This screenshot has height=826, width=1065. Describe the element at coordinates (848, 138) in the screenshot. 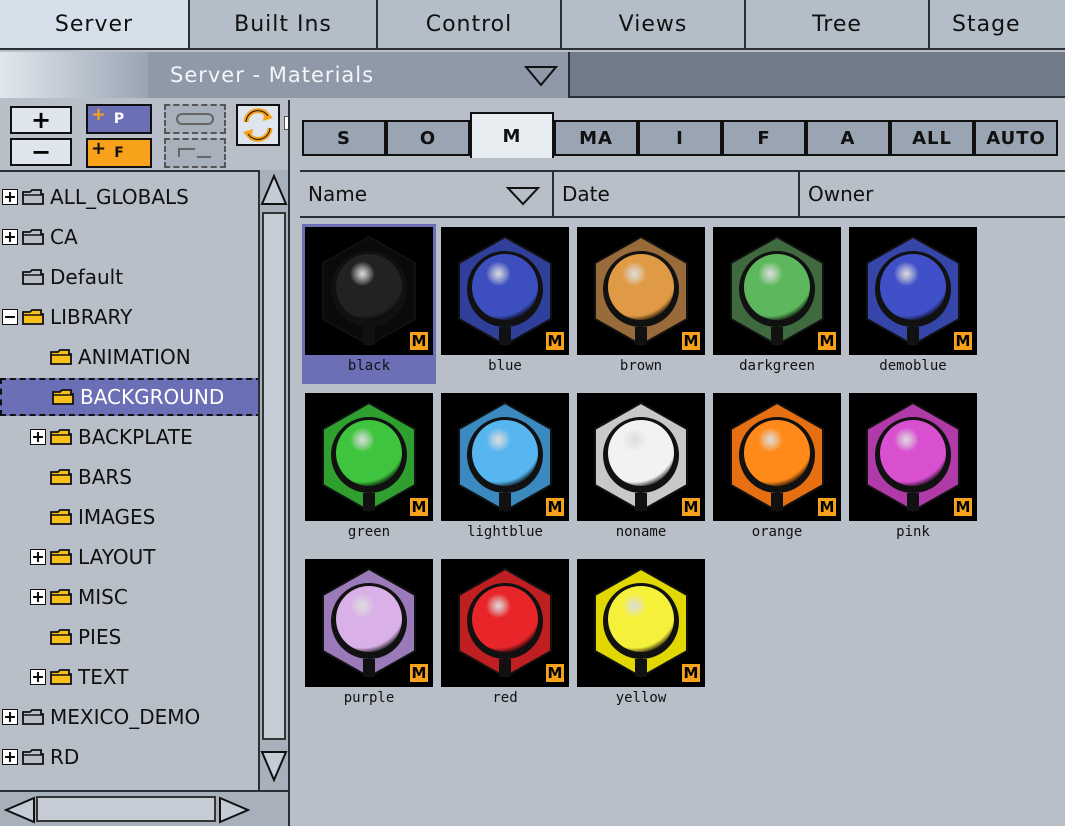

I see `tab-type-a: A` at that location.